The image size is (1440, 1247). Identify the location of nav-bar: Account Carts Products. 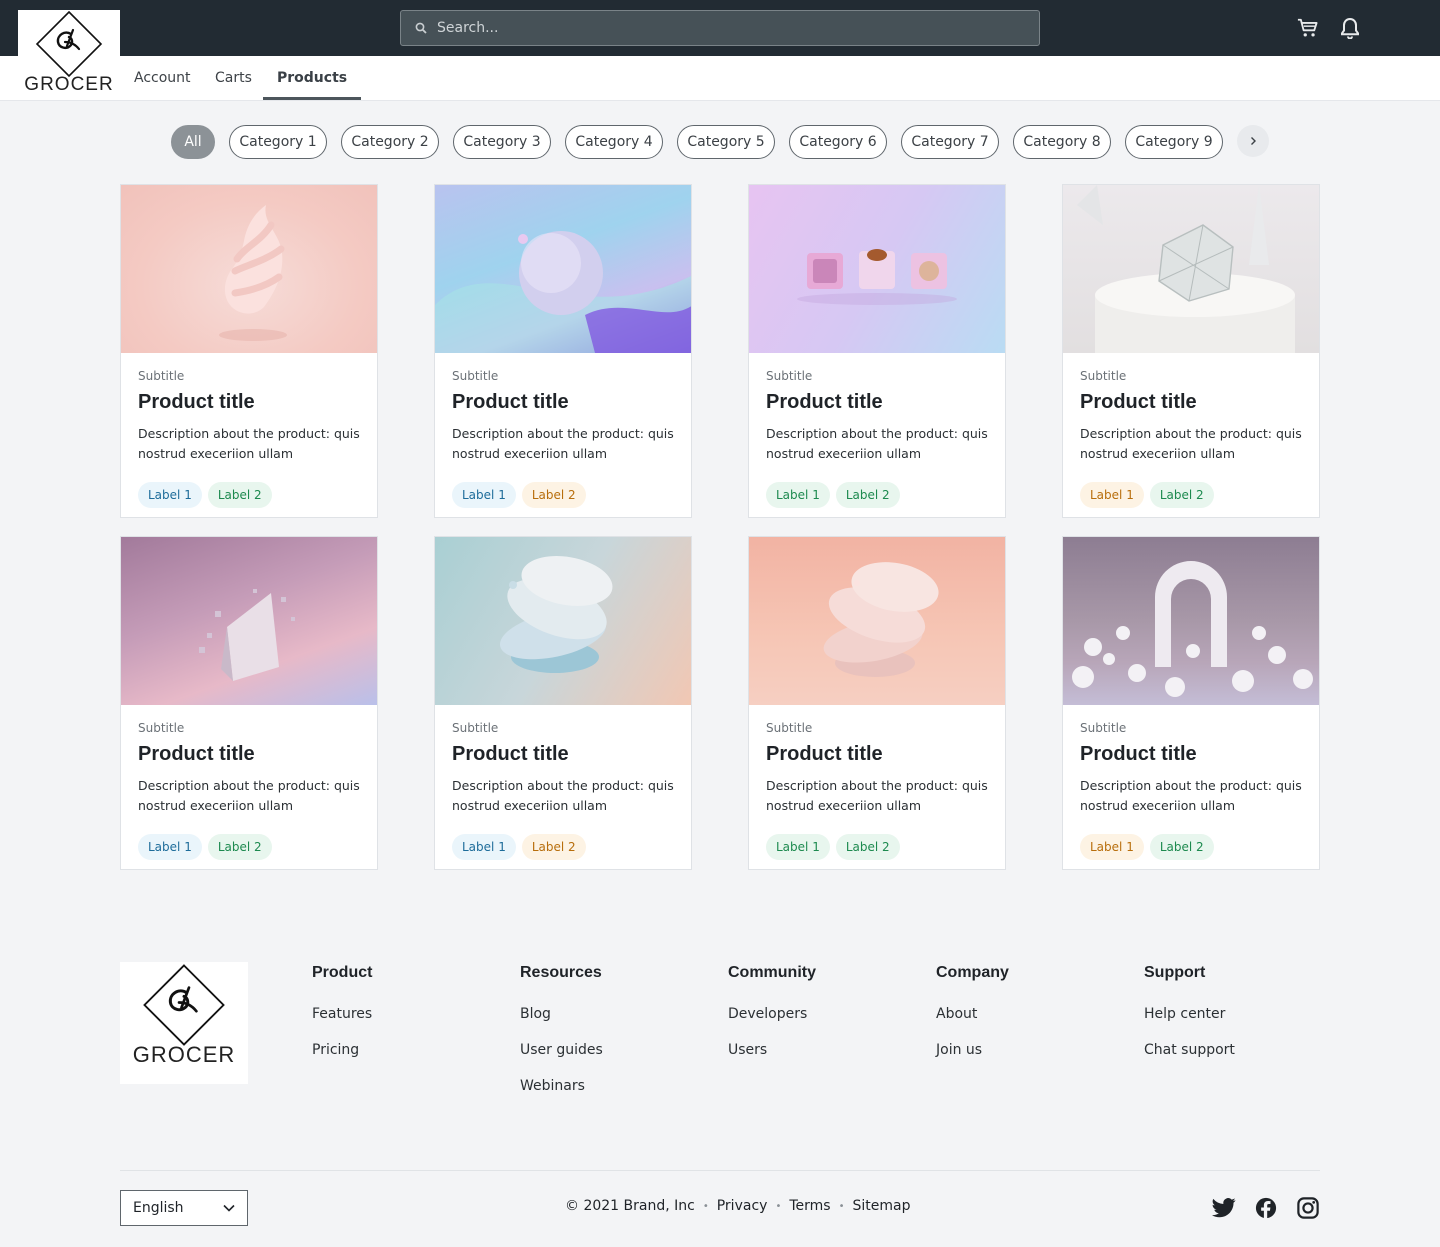
(720, 78).